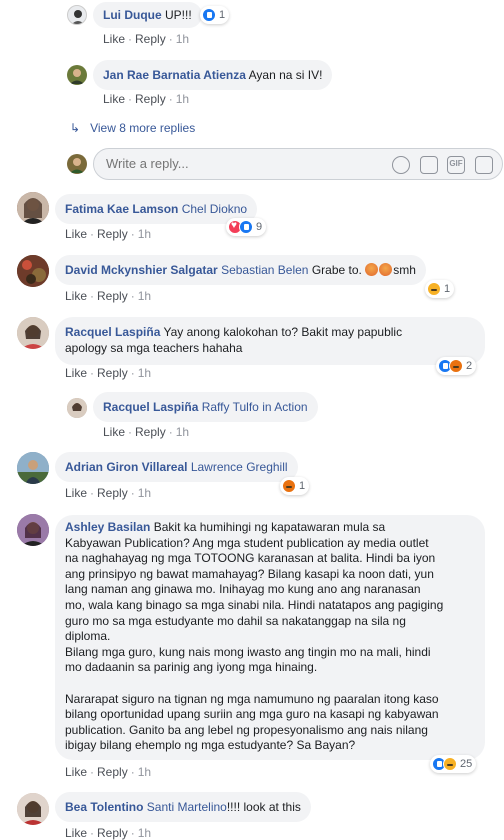 The height and width of the screenshot is (840, 504). I want to click on sticker-icon, so click(484, 165).